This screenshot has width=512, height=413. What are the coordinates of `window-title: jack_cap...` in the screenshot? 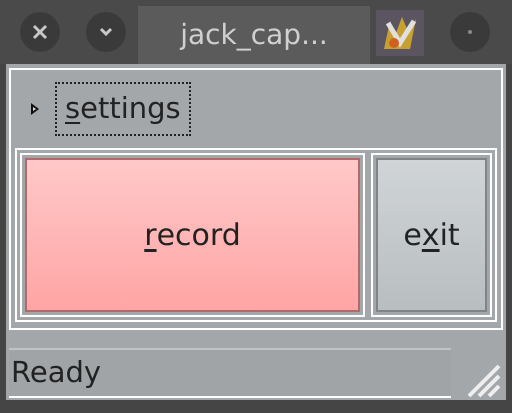 It's located at (254, 35).